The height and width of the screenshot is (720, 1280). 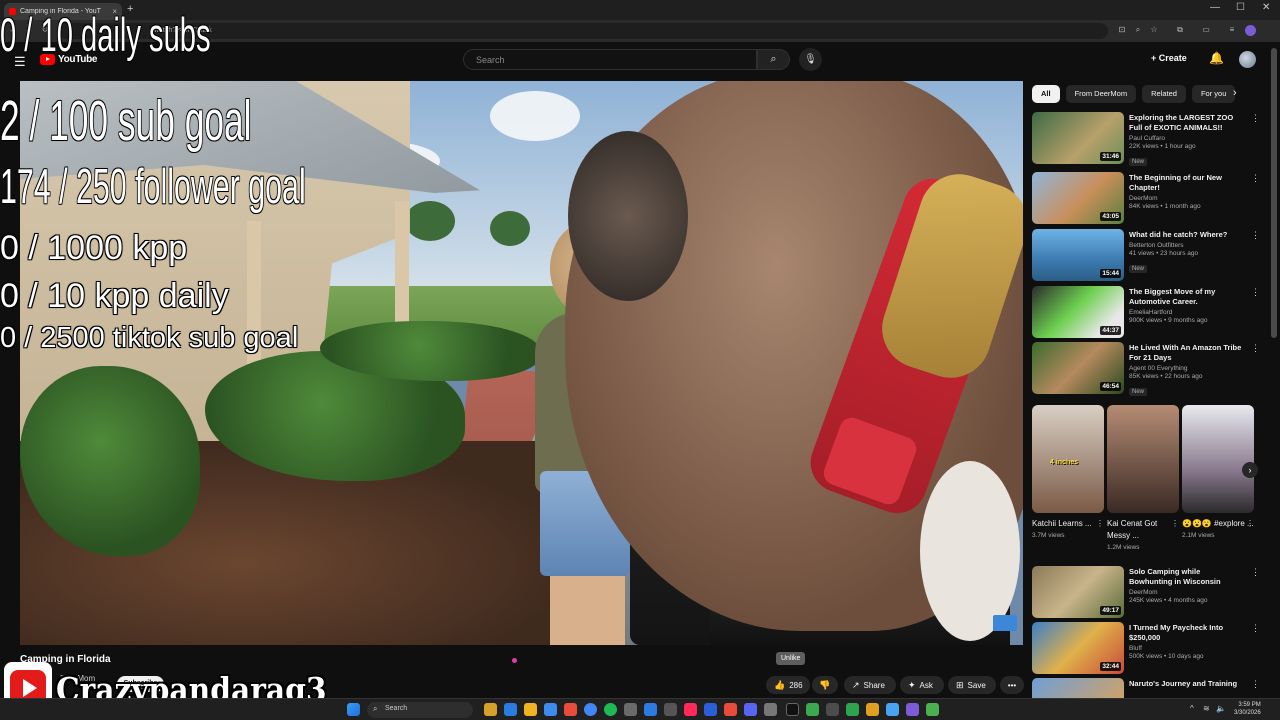 What do you see at coordinates (788, 685) in the screenshot?
I see `like-button: 👍 286` at bounding box center [788, 685].